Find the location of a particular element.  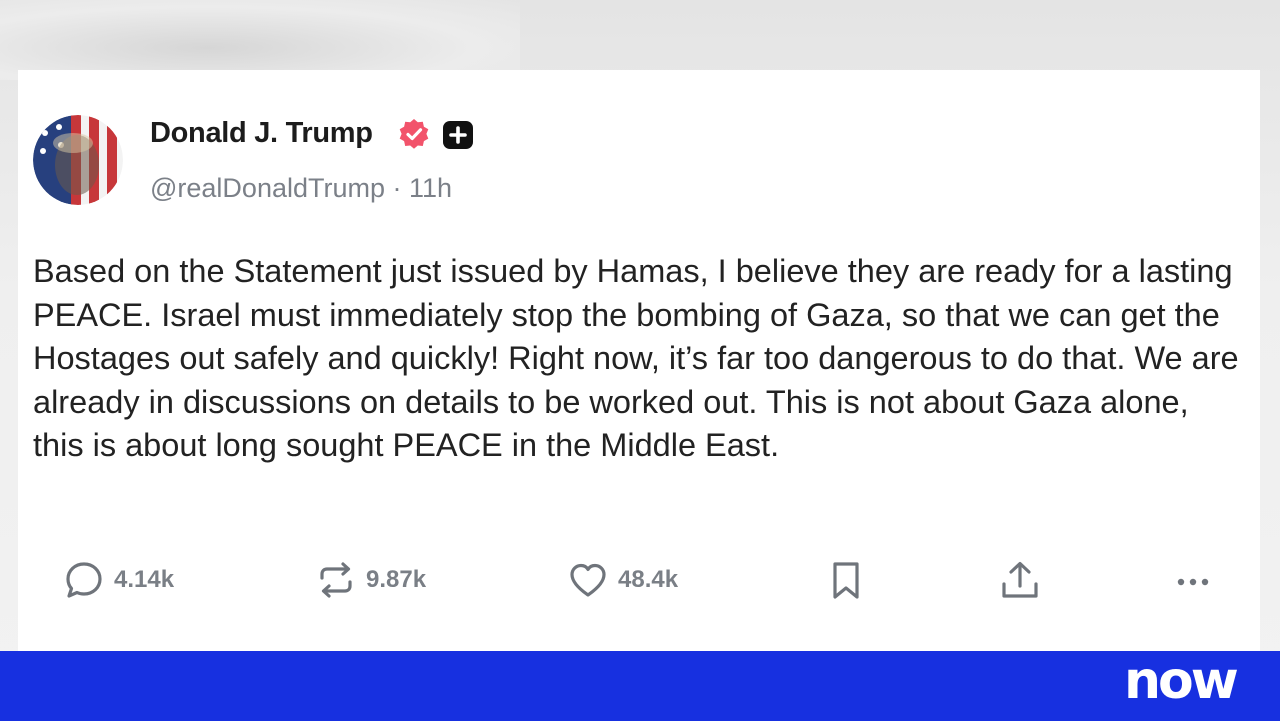

verified-check-icon is located at coordinates (414, 134).